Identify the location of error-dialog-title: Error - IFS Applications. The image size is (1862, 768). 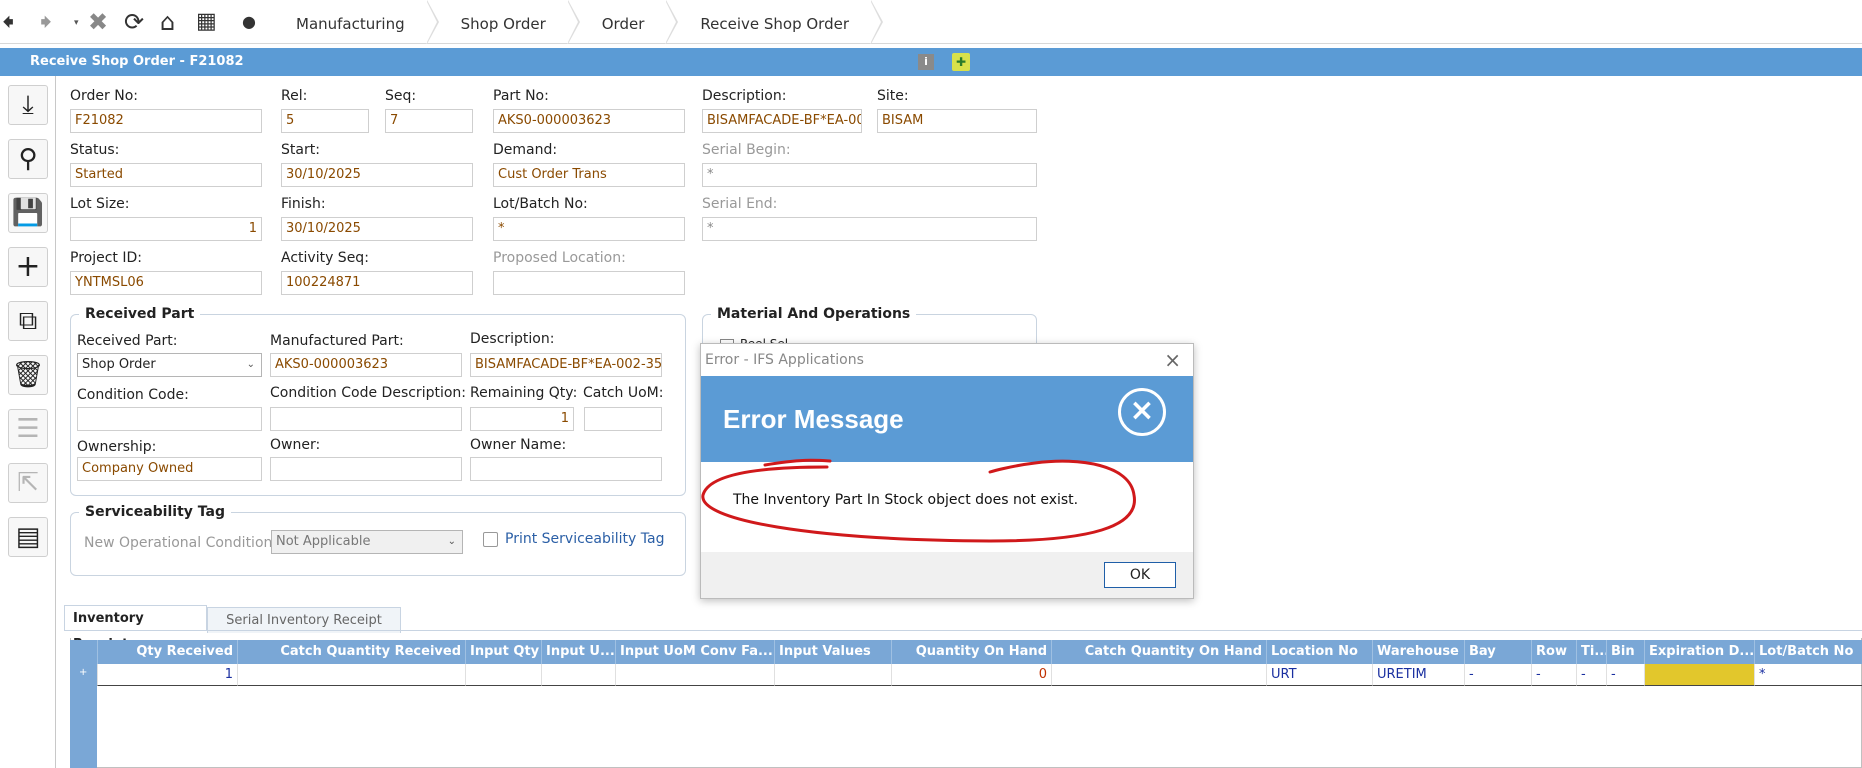
(784, 360).